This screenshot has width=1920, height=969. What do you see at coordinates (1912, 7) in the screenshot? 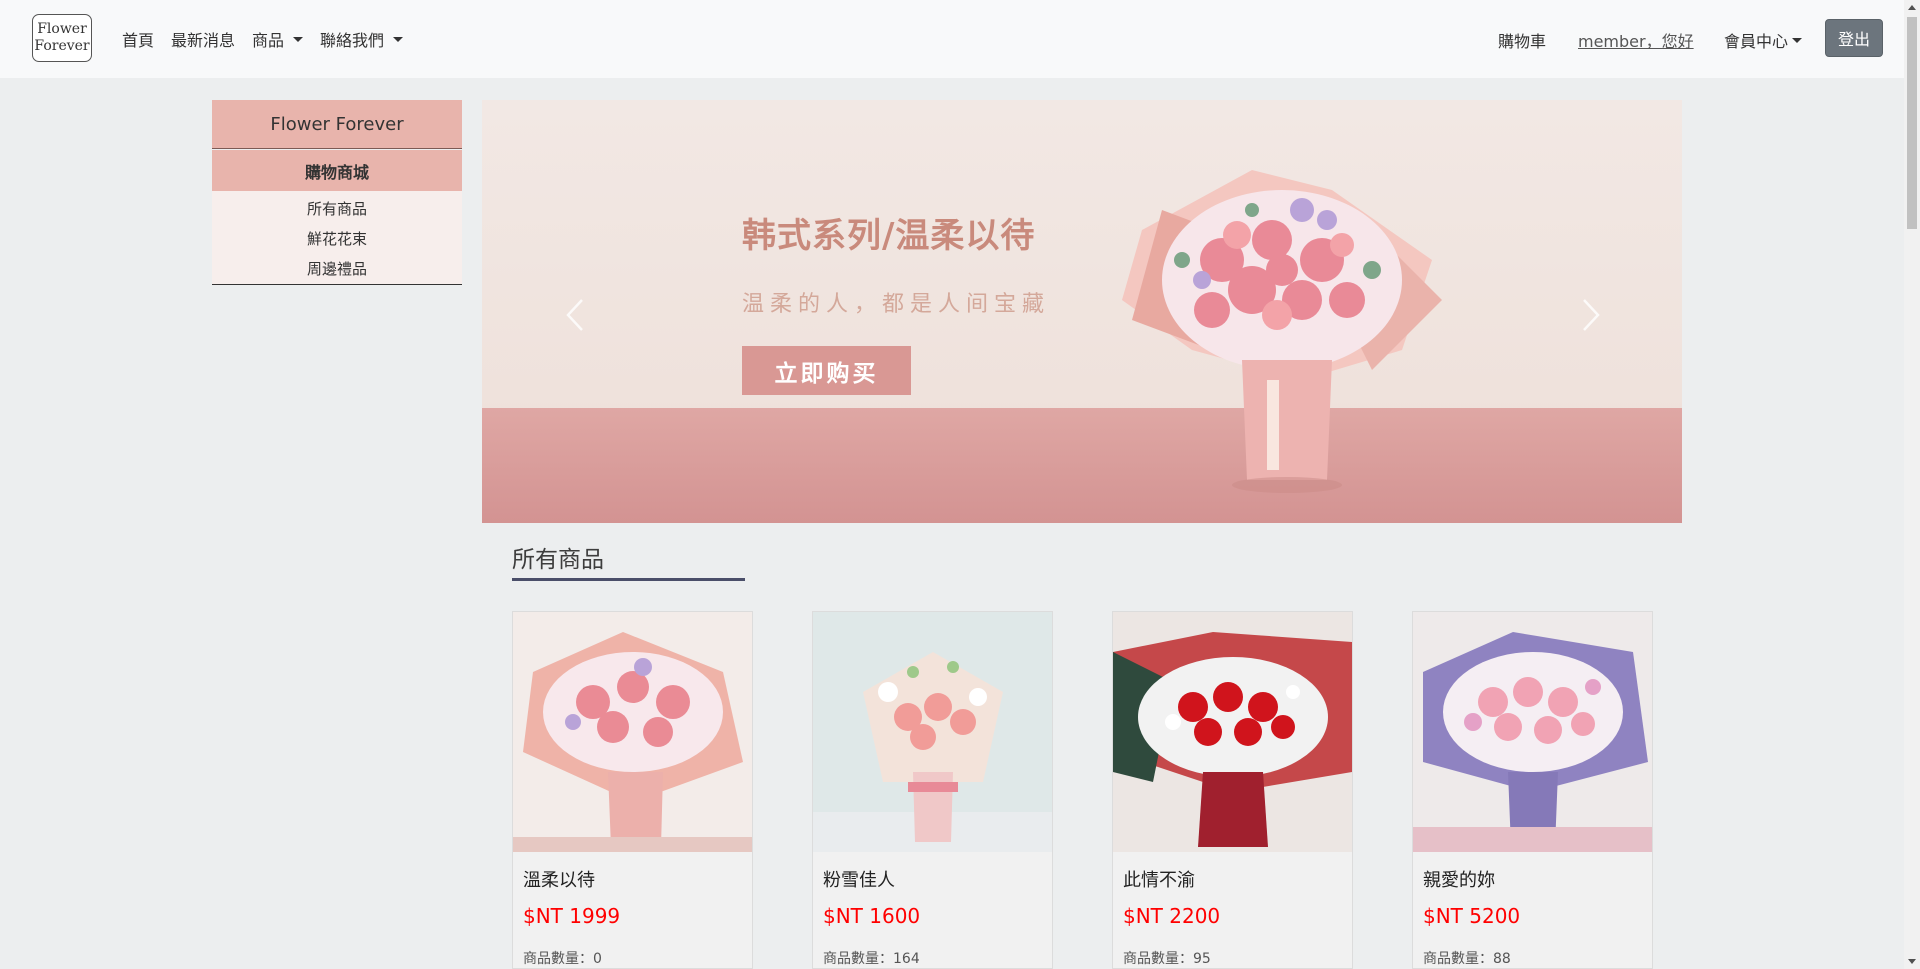
I see `scroll-up-arrow-icon` at bounding box center [1912, 7].